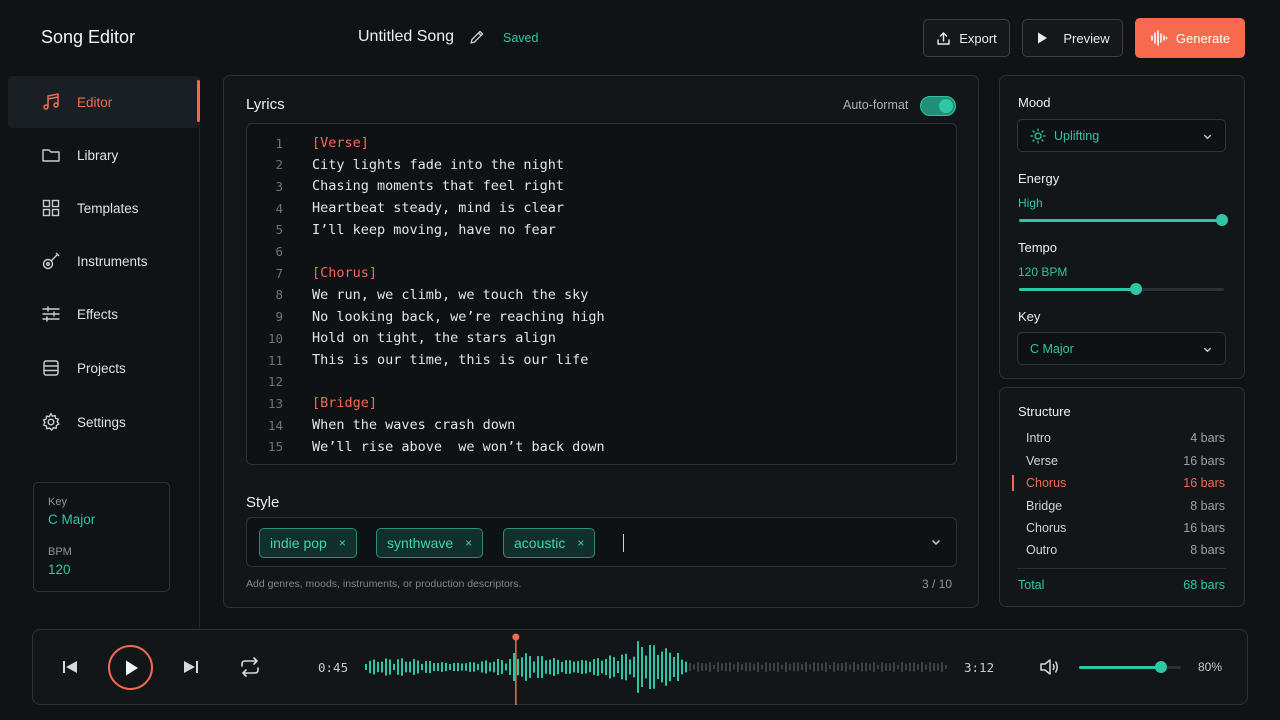  Describe the element at coordinates (51, 368) in the screenshot. I see `stack-icon` at that location.